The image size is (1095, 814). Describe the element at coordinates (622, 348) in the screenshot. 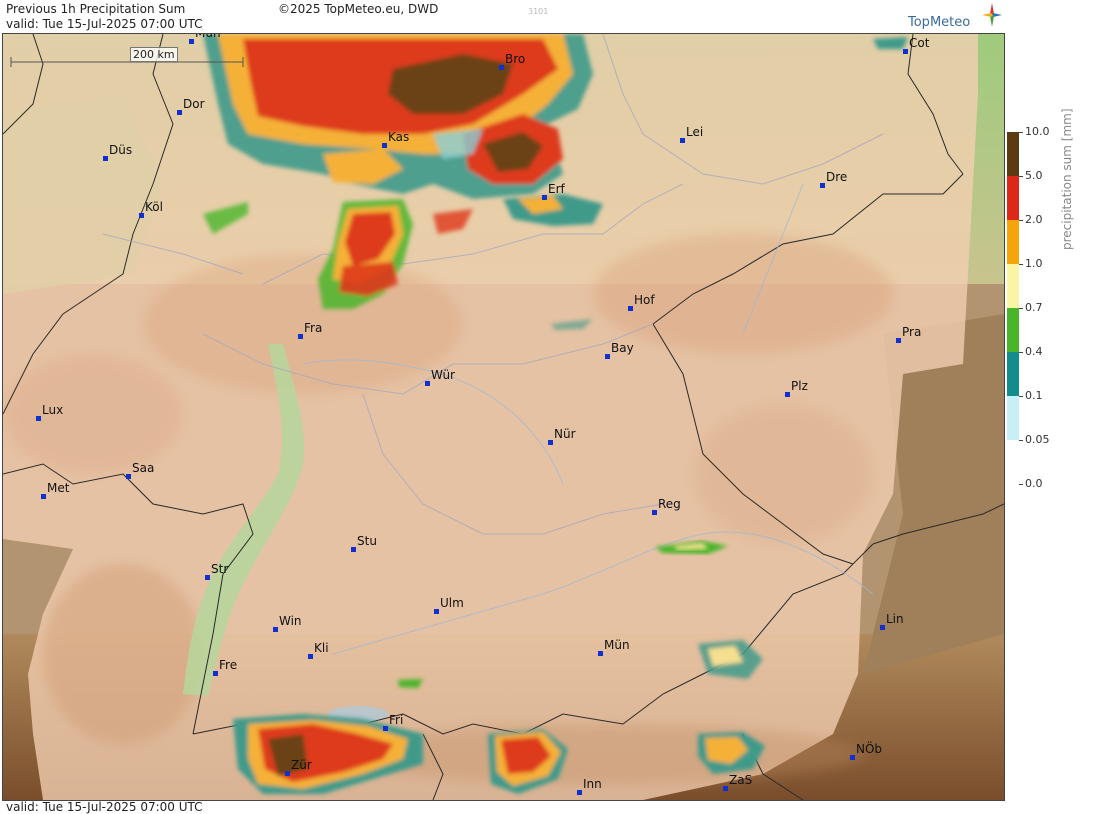

I see `city-label: Bay` at that location.